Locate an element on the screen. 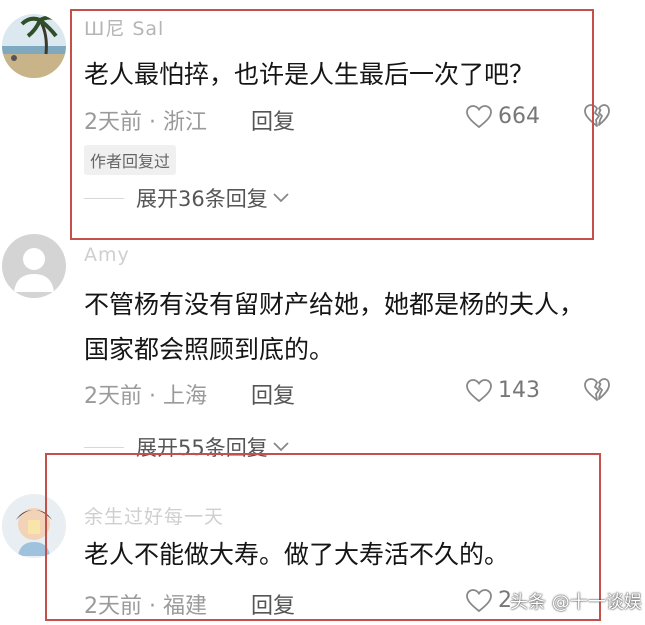 This screenshot has height=625, width=645. comment-text: 老人最怕捽，也许是人生最后一次了吧？ is located at coordinates (309, 74).